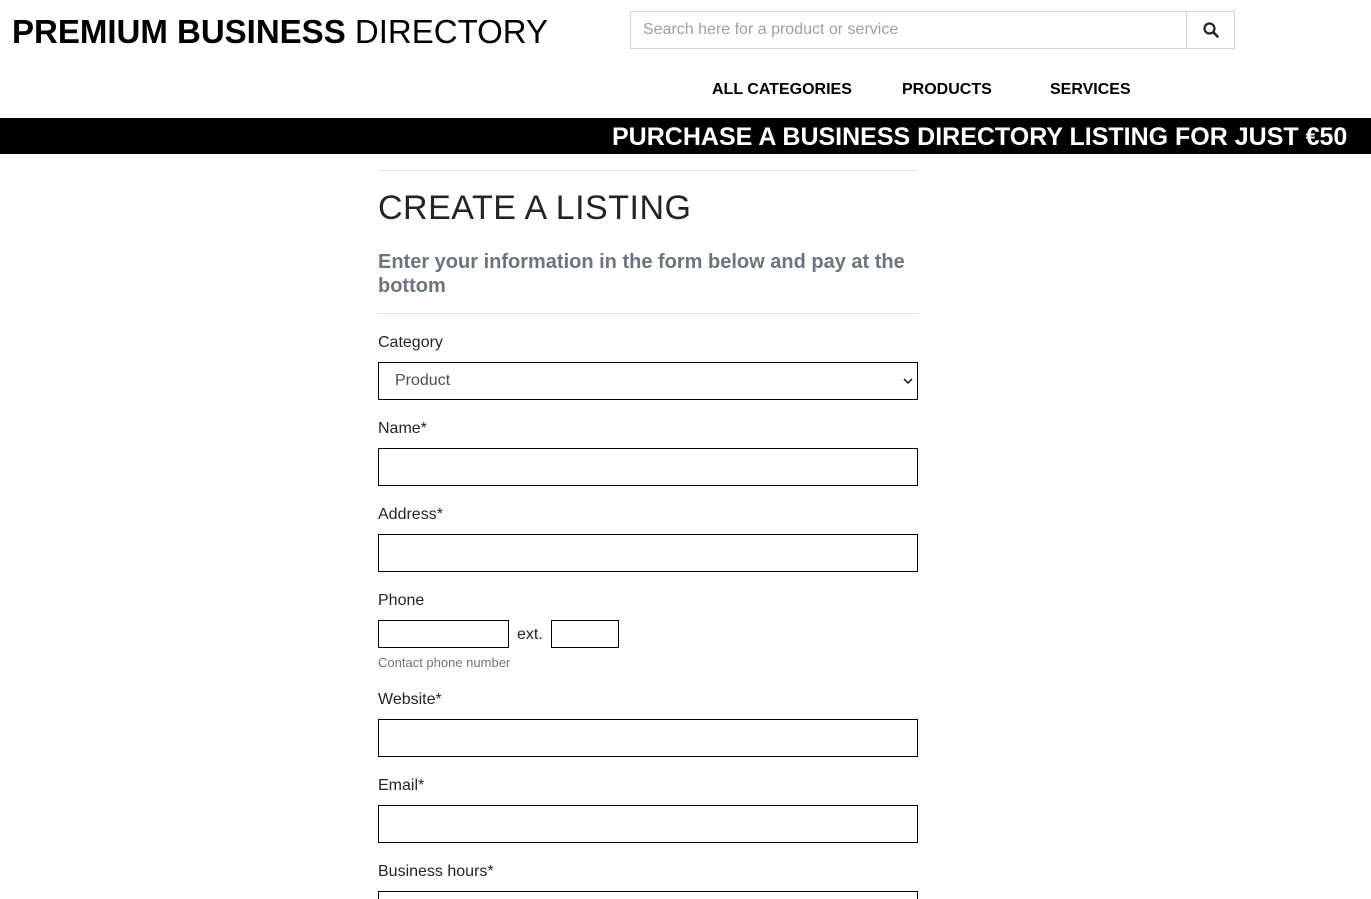 The image size is (1371, 899). What do you see at coordinates (410, 699) in the screenshot?
I see `website-label: Website*` at bounding box center [410, 699].